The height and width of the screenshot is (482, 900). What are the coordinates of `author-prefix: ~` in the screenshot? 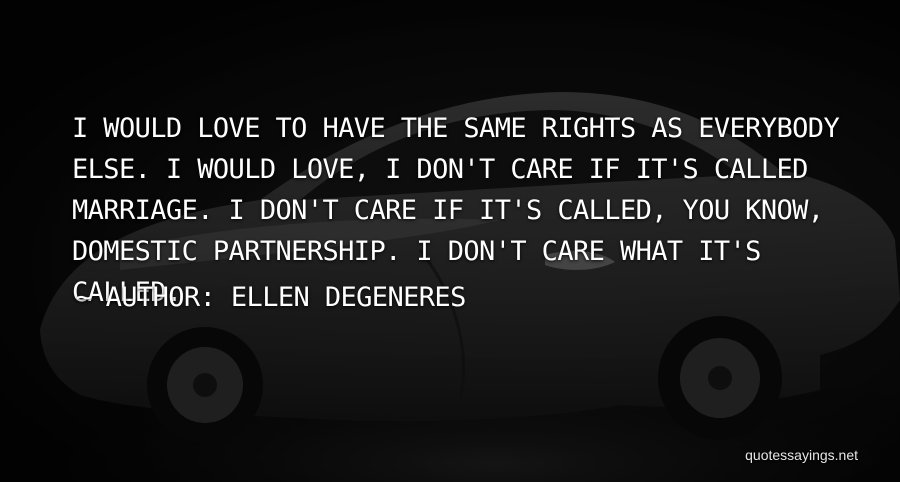 It's located at (84, 297).